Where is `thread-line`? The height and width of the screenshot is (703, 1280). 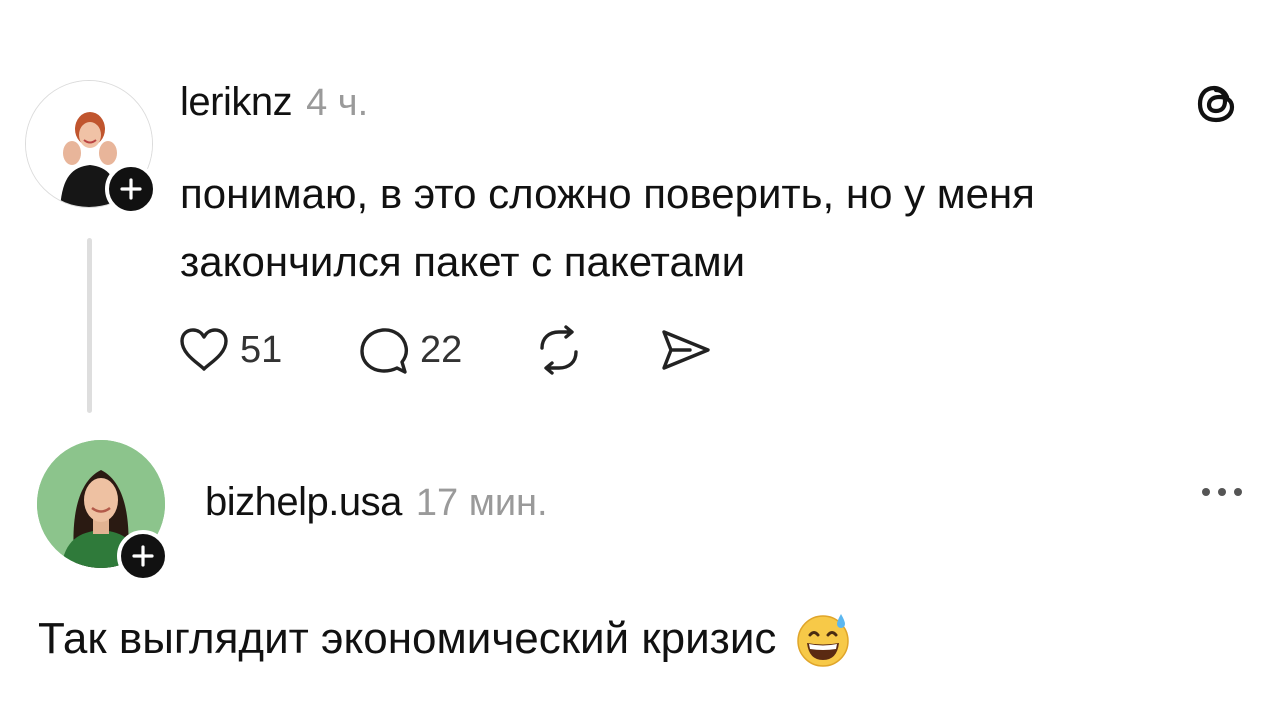
thread-line is located at coordinates (89, 325).